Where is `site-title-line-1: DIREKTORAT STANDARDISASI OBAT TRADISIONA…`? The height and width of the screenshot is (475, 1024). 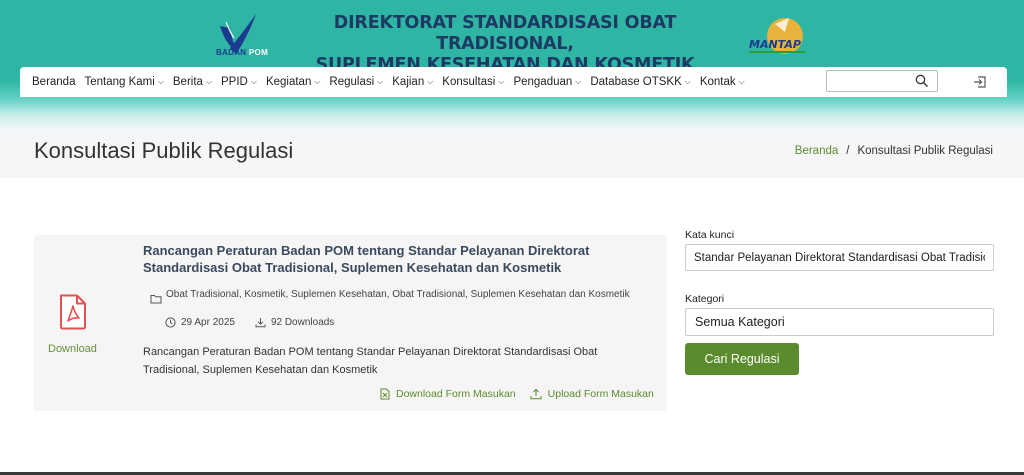
site-title-line-1: DIREKTORAT STANDARDISASI OBAT TRADISIONA… is located at coordinates (505, 33).